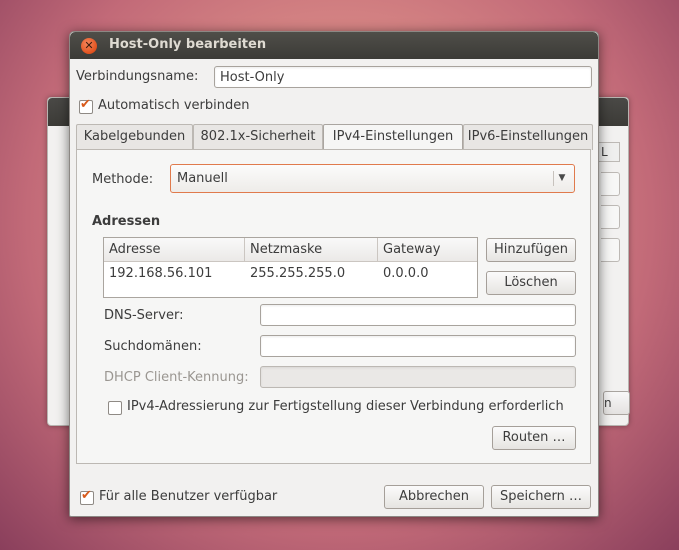  What do you see at coordinates (202, 178) in the screenshot?
I see `method-value: Manuell` at bounding box center [202, 178].